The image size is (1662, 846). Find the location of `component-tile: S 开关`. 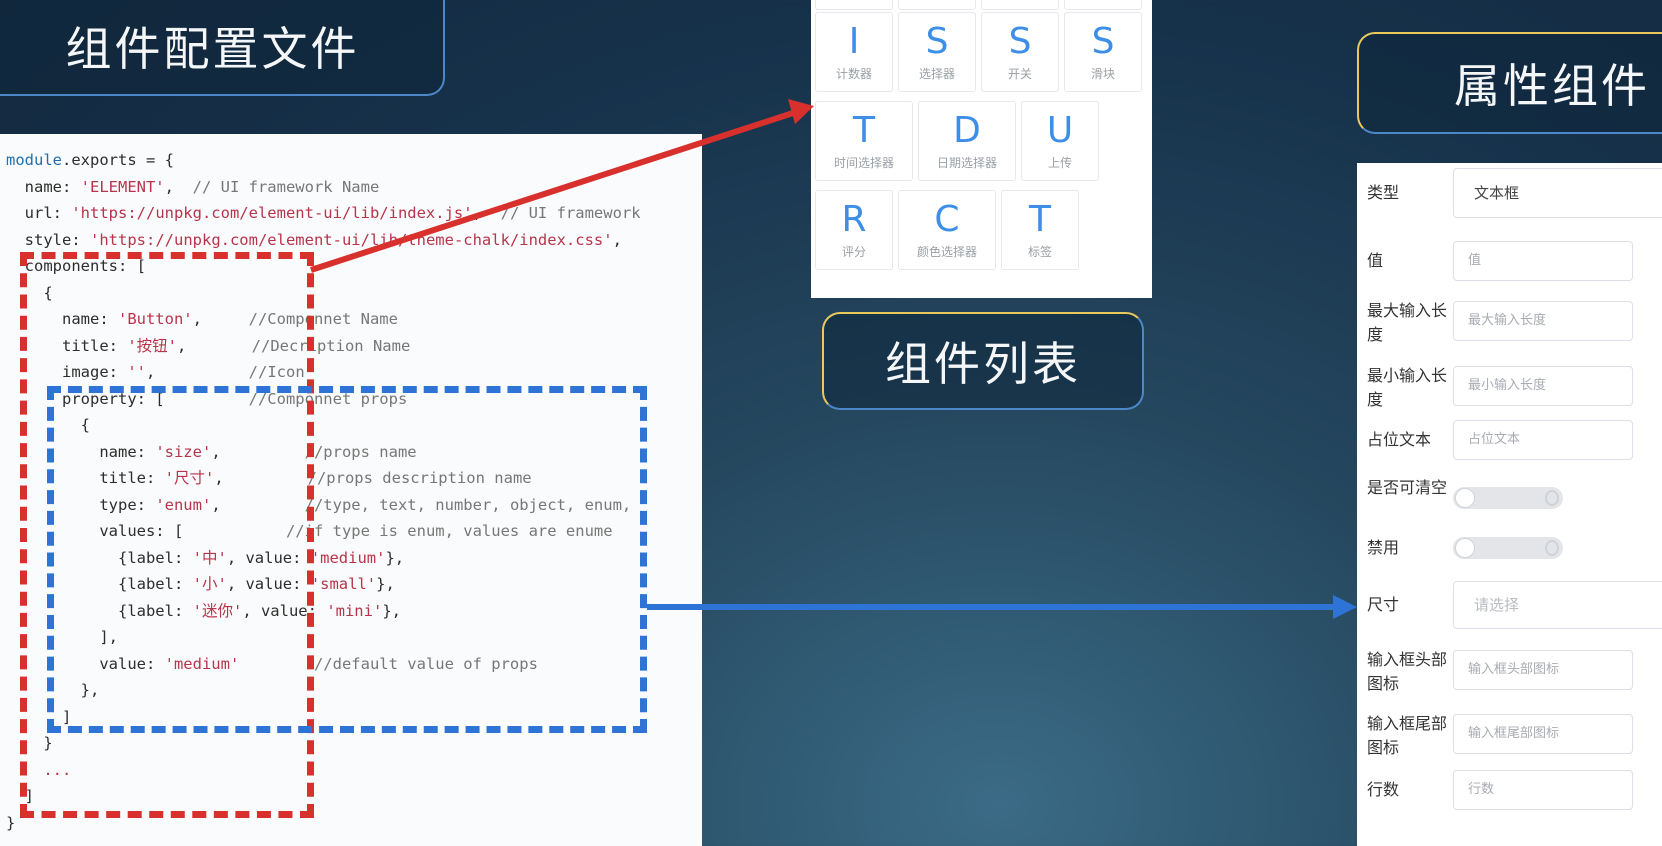

component-tile: S 开关 is located at coordinates (1020, 52).